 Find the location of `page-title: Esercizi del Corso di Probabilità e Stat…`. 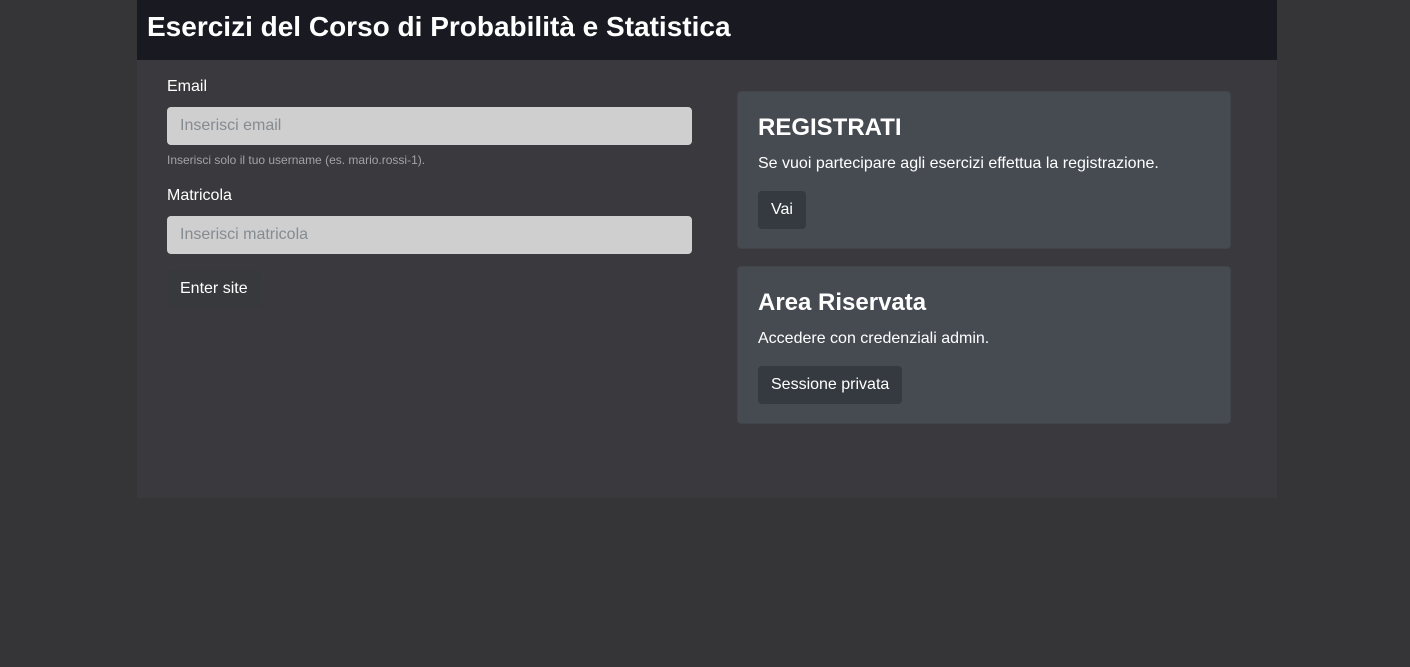

page-title: Esercizi del Corso di Probabilità e Stat… is located at coordinates (439, 26).